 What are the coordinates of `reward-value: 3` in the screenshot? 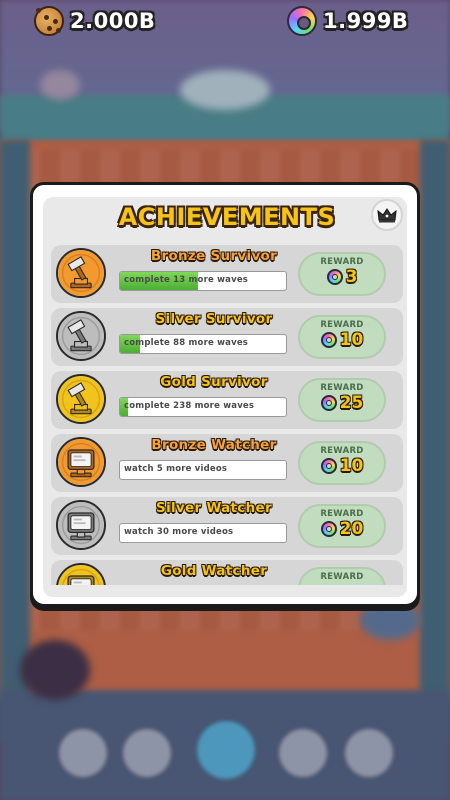 It's located at (351, 277).